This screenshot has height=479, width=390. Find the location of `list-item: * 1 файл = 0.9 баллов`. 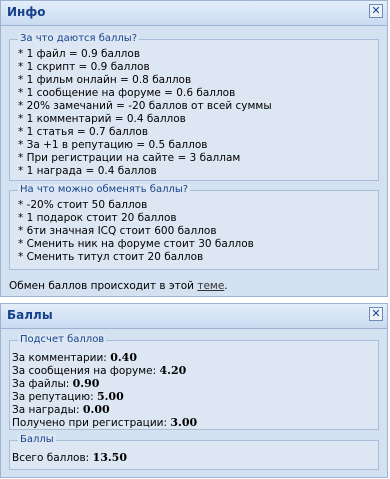

list-item: * 1 файл = 0.9 баллов is located at coordinates (79, 54).